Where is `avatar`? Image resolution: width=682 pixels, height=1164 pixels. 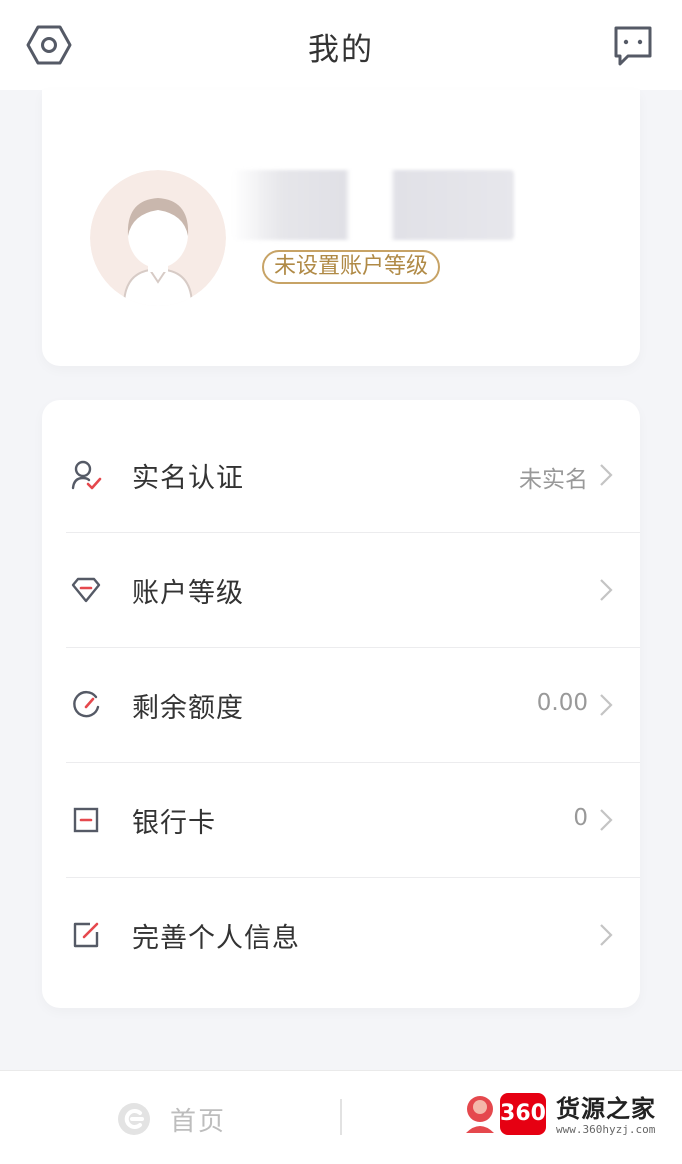 avatar is located at coordinates (158, 238).